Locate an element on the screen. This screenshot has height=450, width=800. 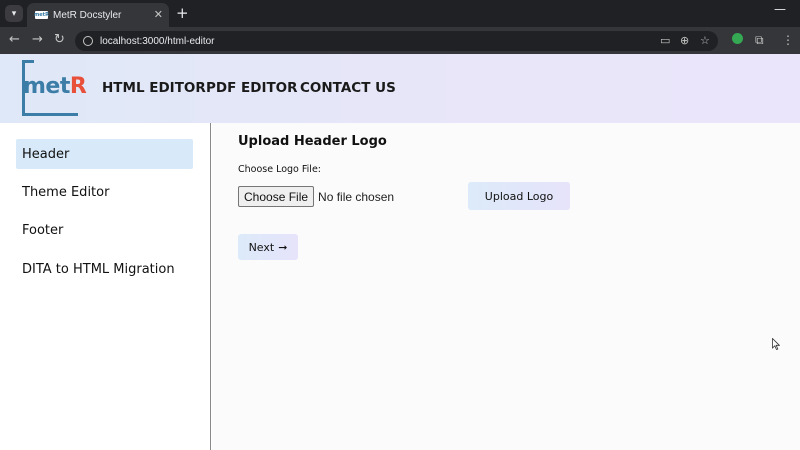
site-info-icon is located at coordinates (88, 41).